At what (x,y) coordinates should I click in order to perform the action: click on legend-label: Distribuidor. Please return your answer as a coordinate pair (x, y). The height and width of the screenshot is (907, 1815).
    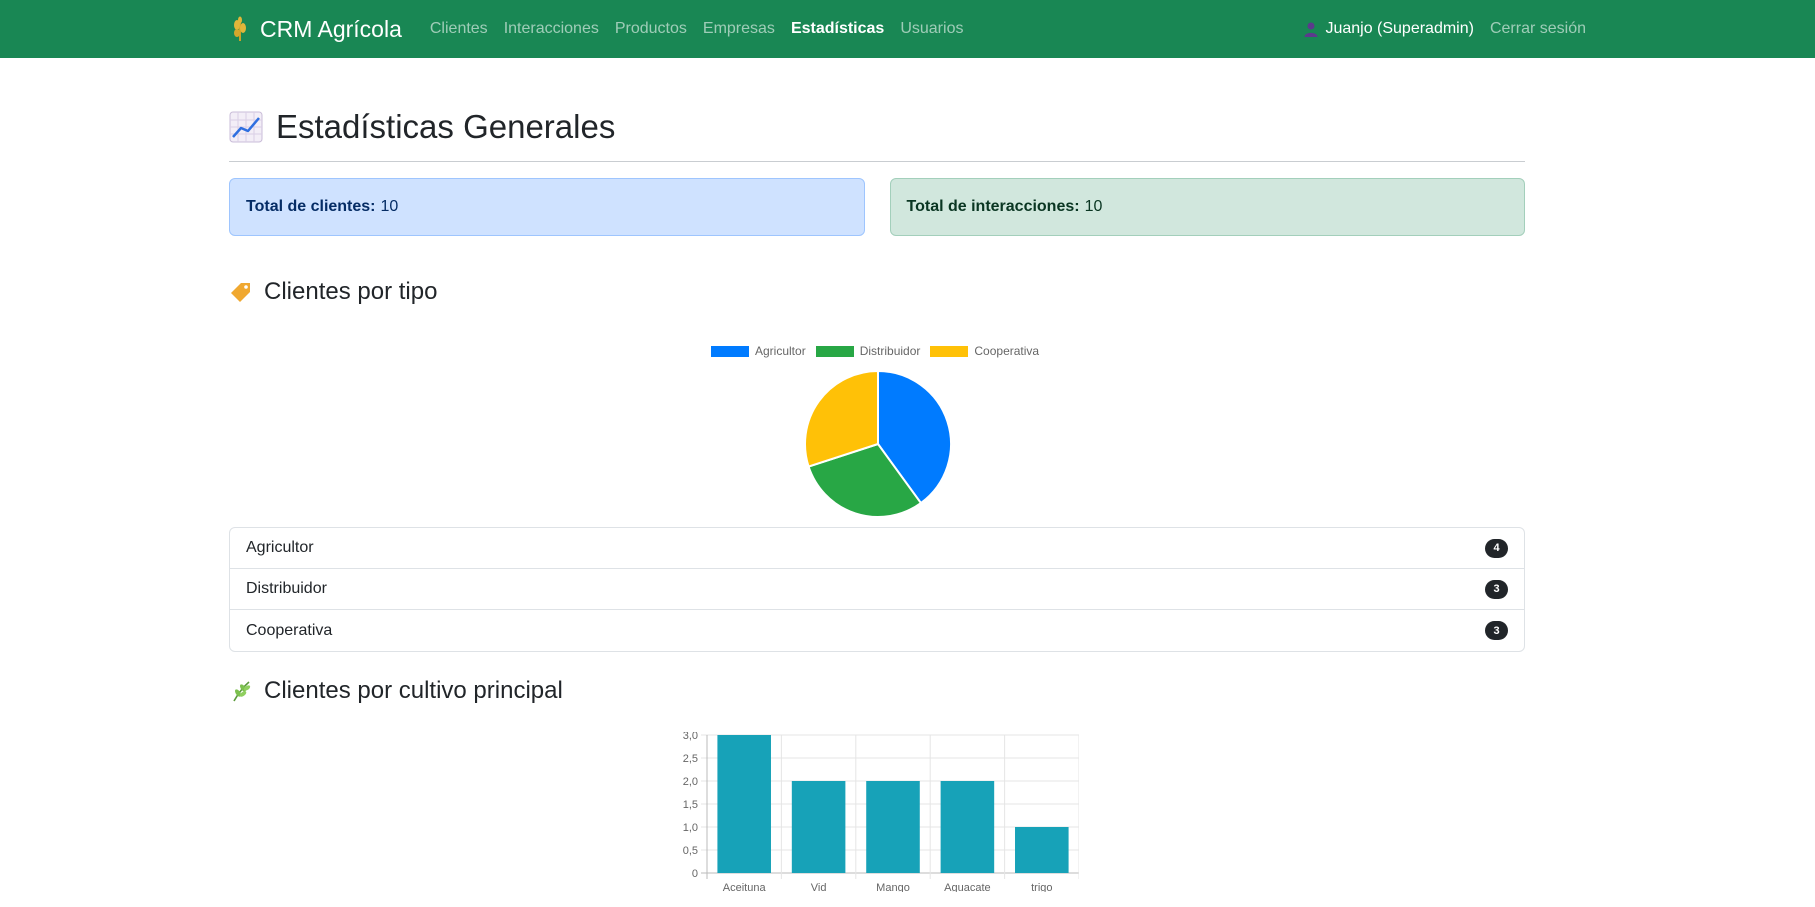
    Looking at the image, I should click on (890, 351).